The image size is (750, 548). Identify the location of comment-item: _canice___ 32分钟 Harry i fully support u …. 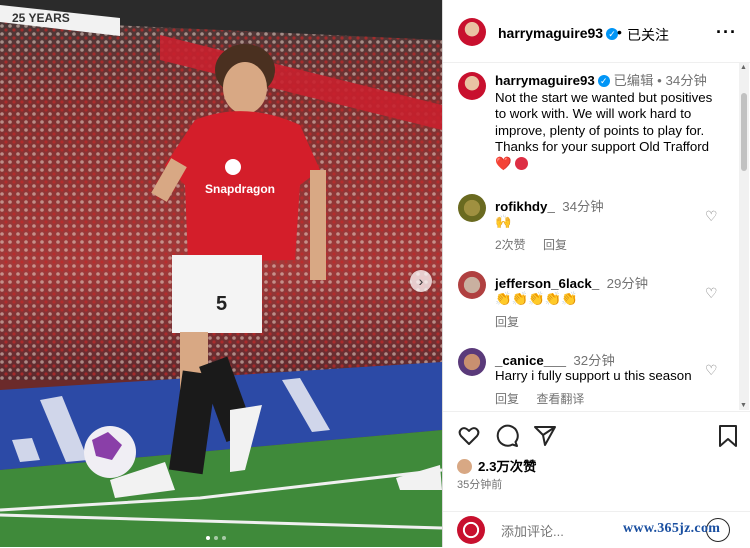
(591, 378).